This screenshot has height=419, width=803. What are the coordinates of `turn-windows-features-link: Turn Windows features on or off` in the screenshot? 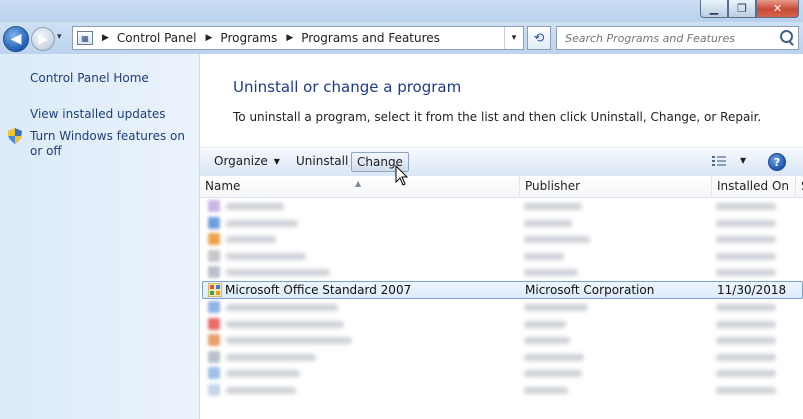 It's located at (110, 144).